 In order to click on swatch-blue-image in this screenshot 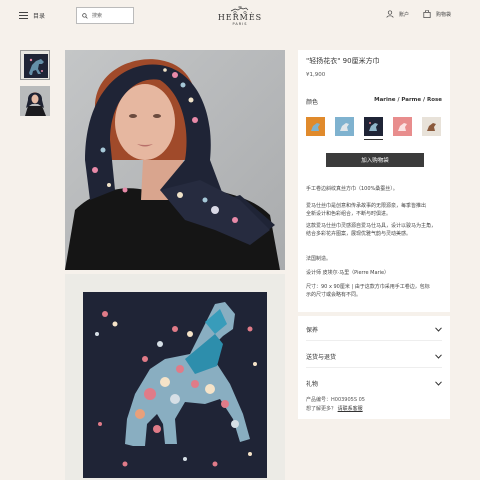, I will do `click(344, 126)`.